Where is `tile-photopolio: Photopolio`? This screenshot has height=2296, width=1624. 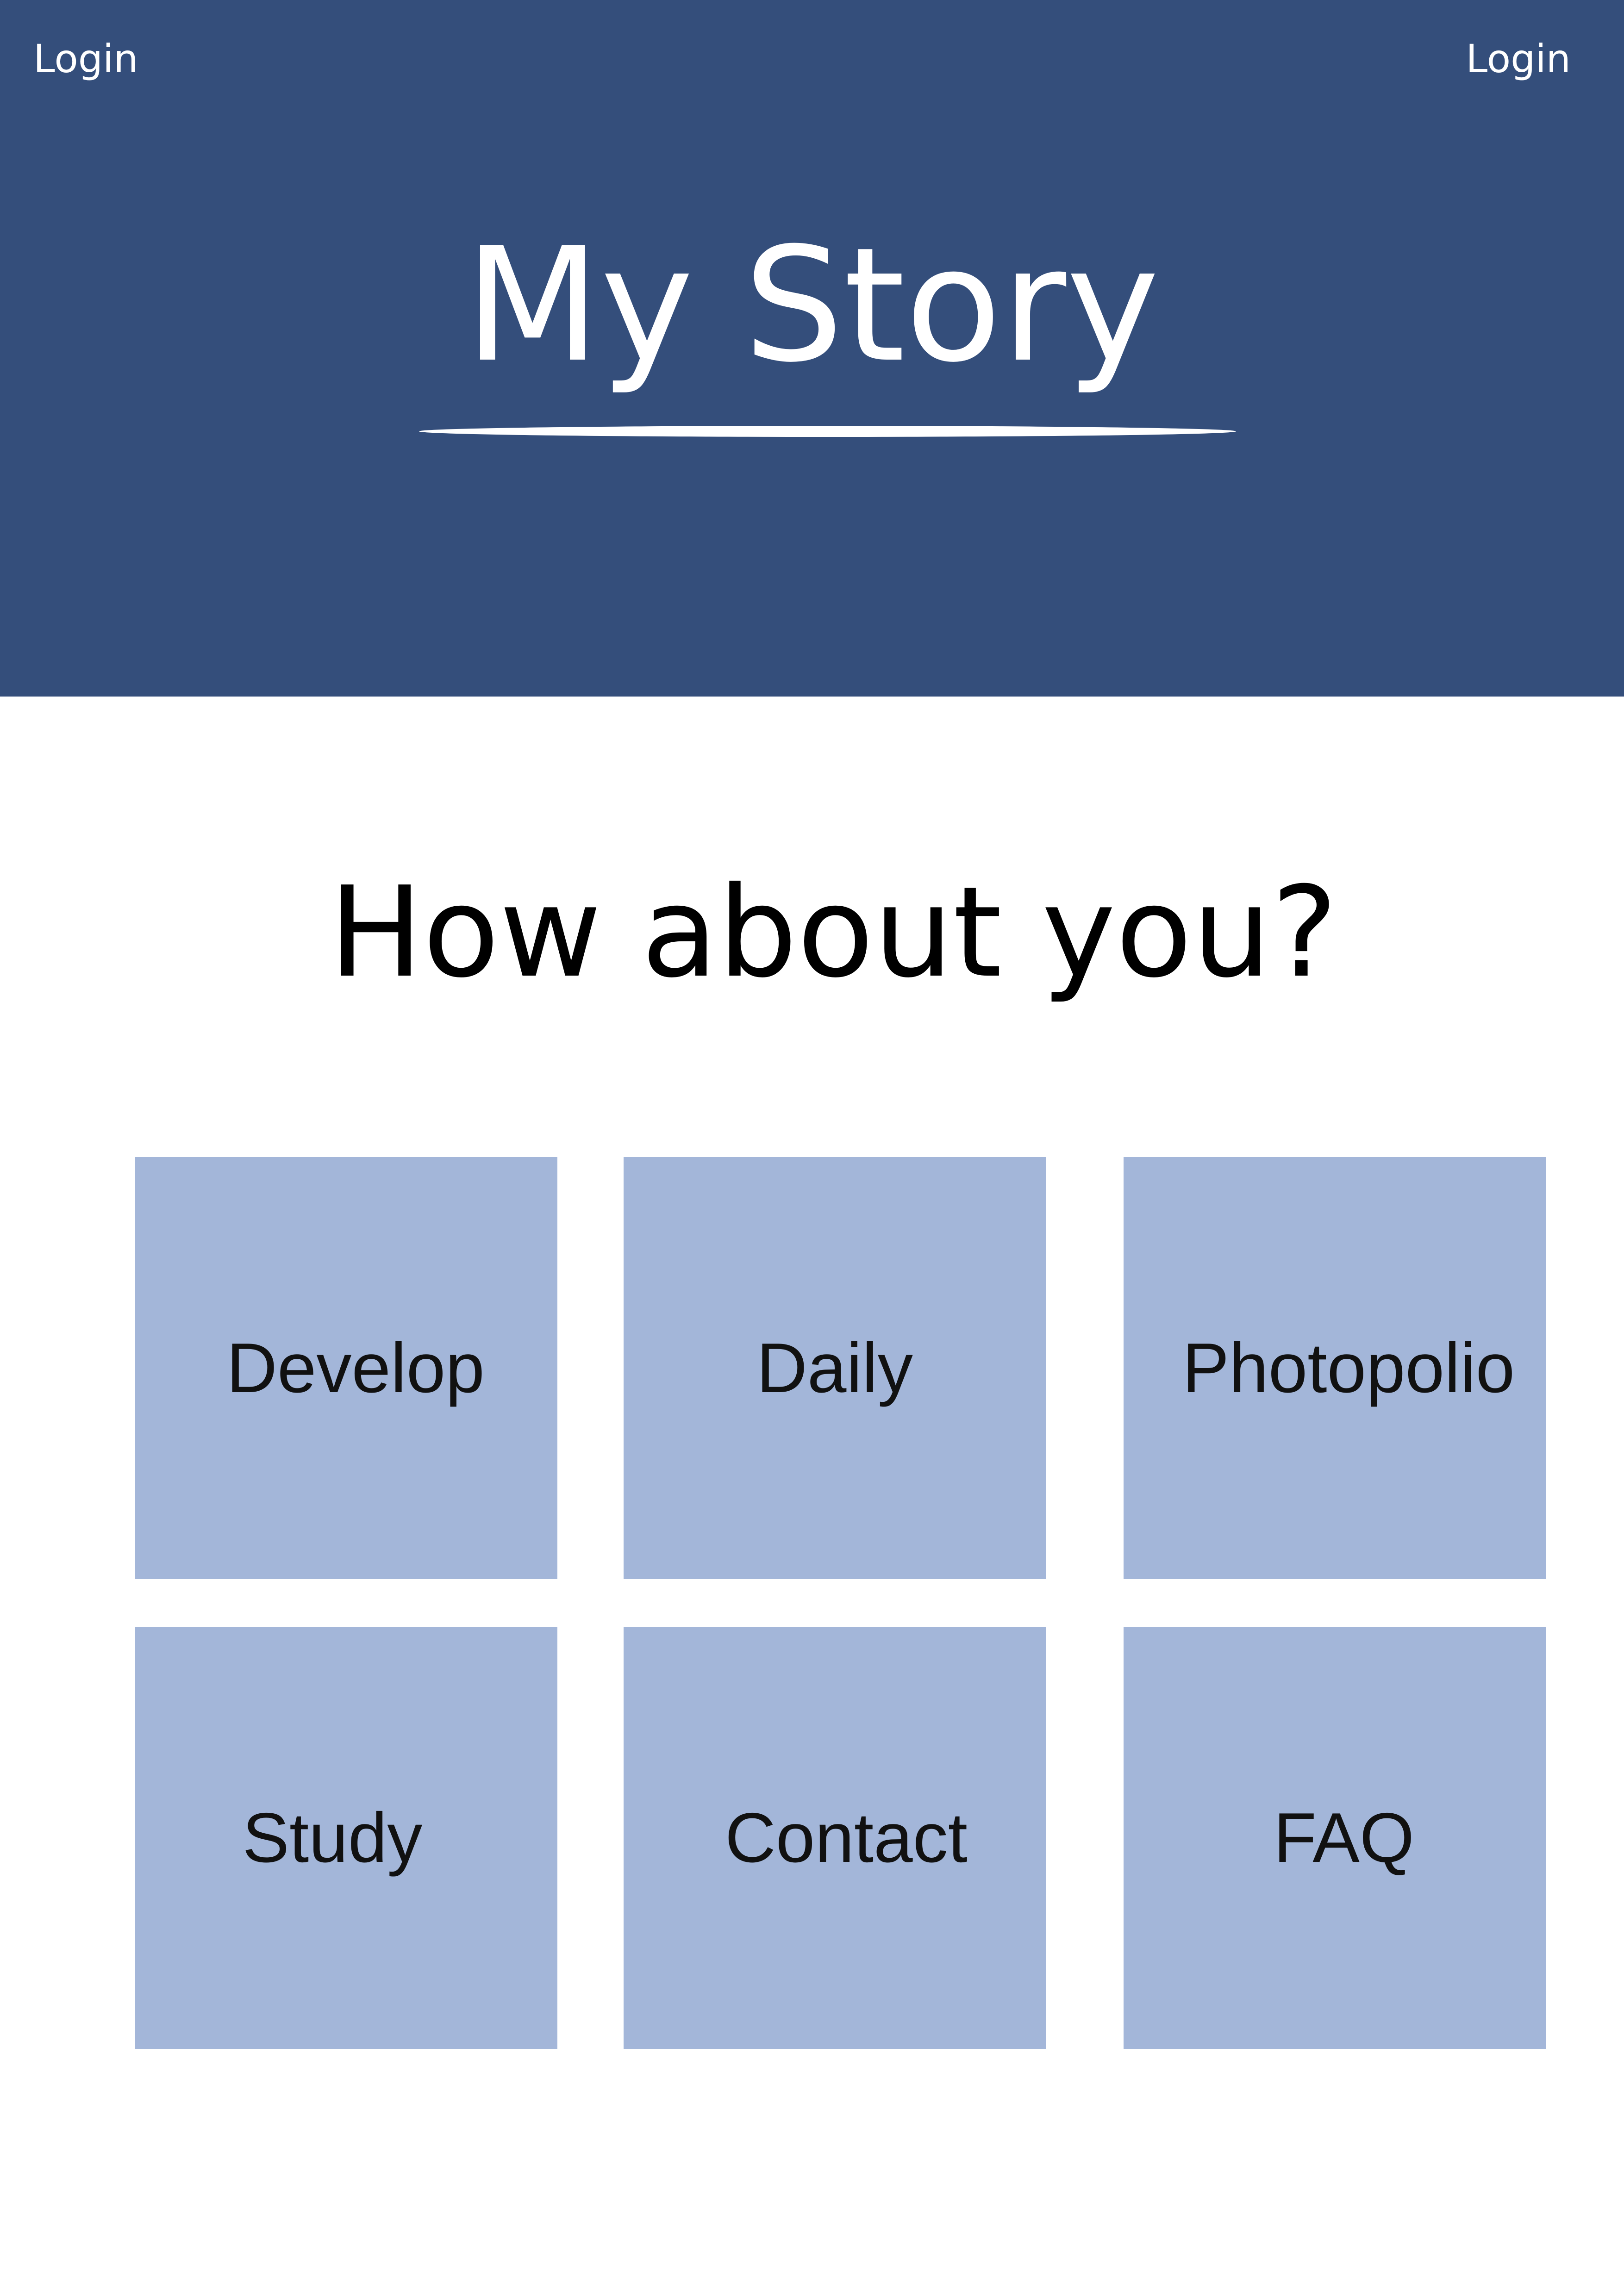
tile-photopolio: Photopolio is located at coordinates (1335, 1368).